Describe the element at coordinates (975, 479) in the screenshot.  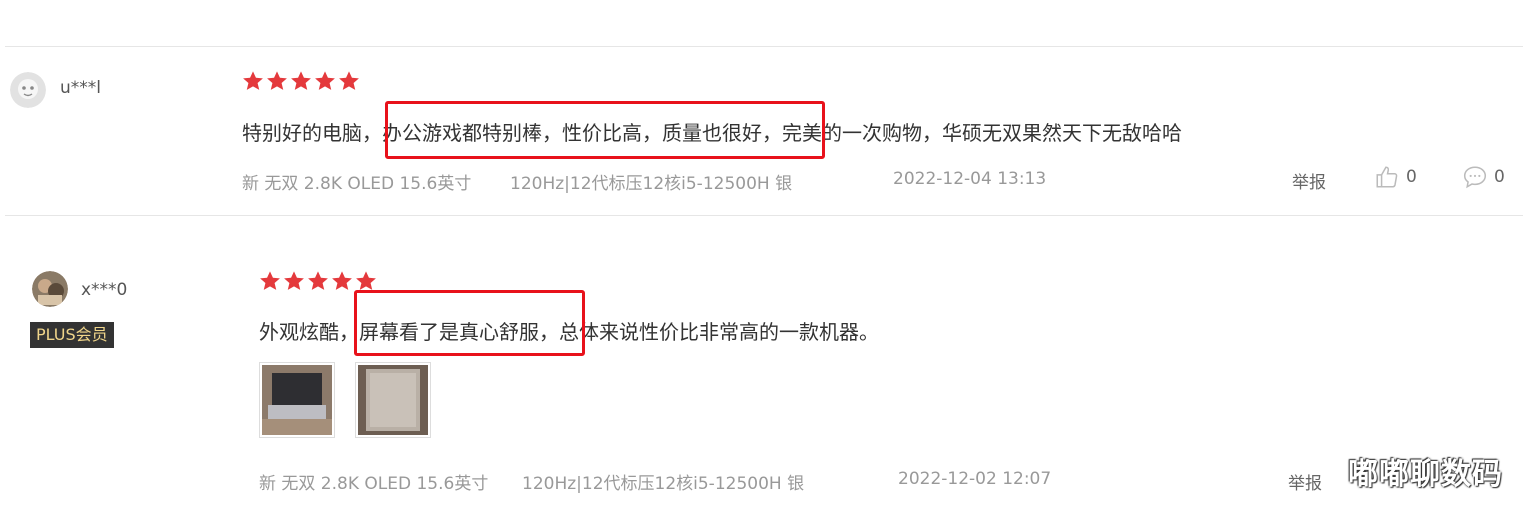
I see `review-date: 2022-12-02 12:07` at that location.